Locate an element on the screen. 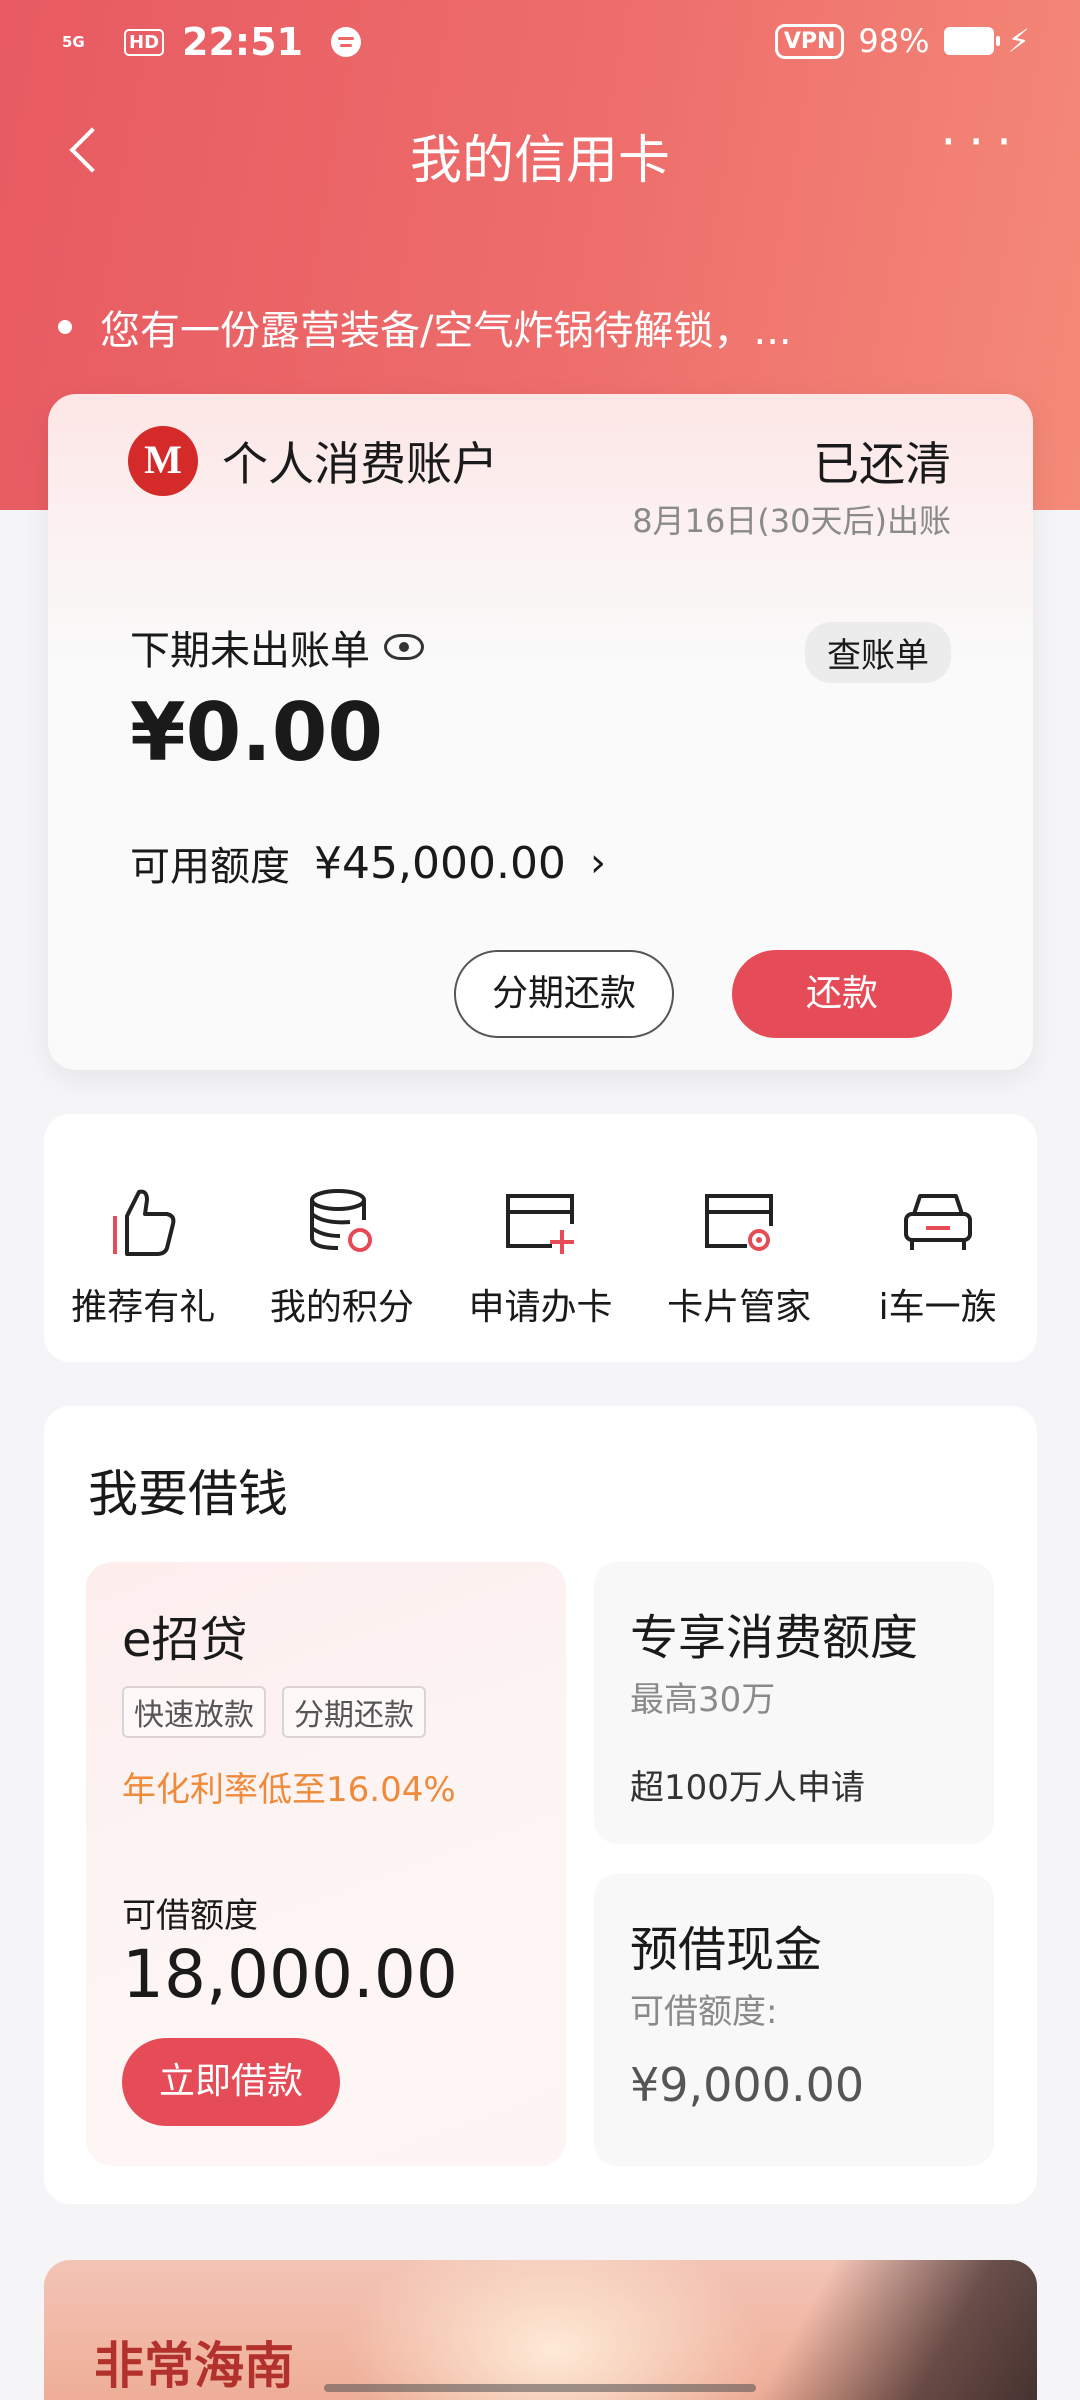 This screenshot has width=1080, height=2400. shortcut-grid: 推荐有礼 我的积分 申请办卡 卡片管家 i车一族 is located at coordinates (540, 1238).